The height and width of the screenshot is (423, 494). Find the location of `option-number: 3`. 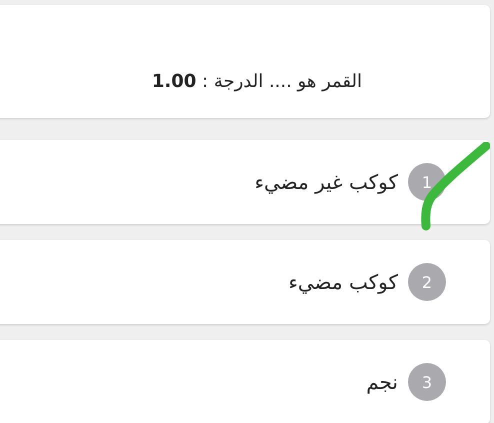

option-number: 3 is located at coordinates (427, 382).